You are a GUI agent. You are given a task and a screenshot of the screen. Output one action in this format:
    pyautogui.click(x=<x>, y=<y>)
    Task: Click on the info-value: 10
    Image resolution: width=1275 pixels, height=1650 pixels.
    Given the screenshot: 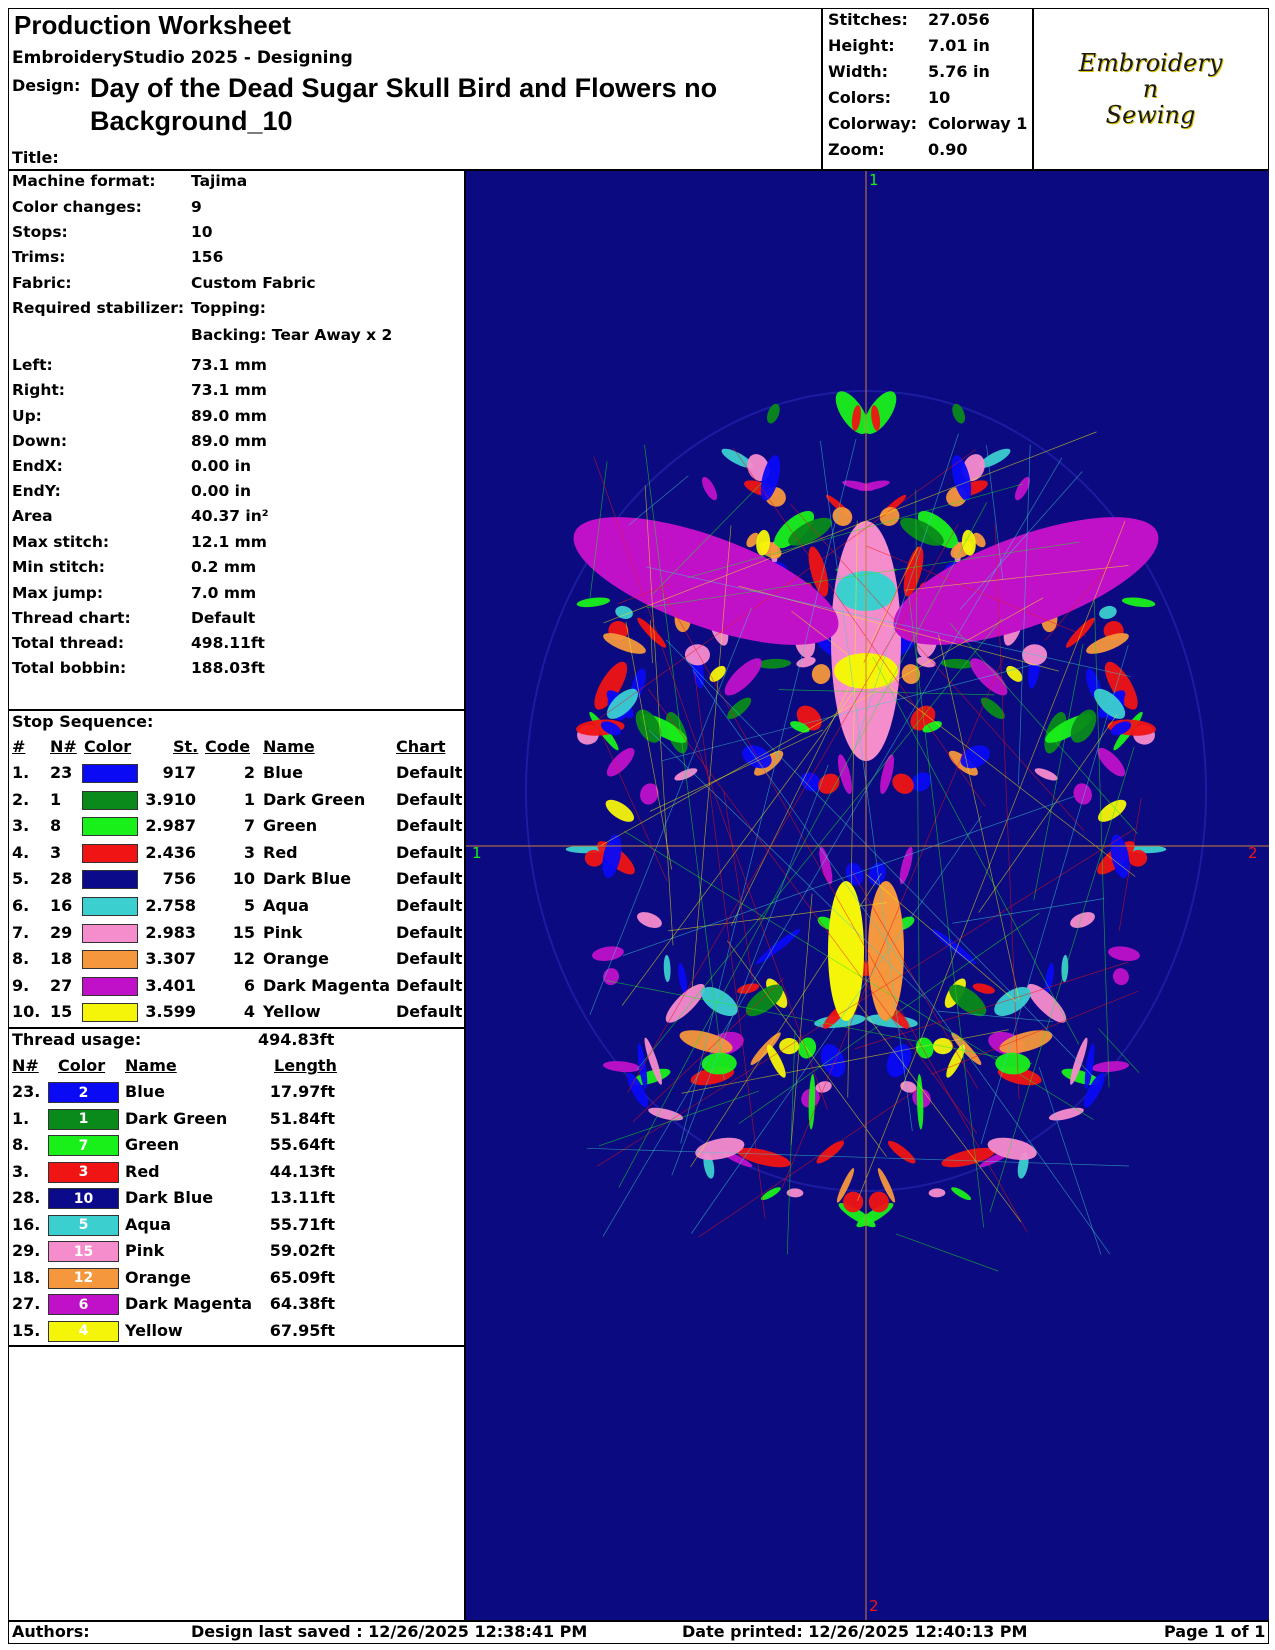 What is the action you would take?
    pyautogui.click(x=202, y=232)
    